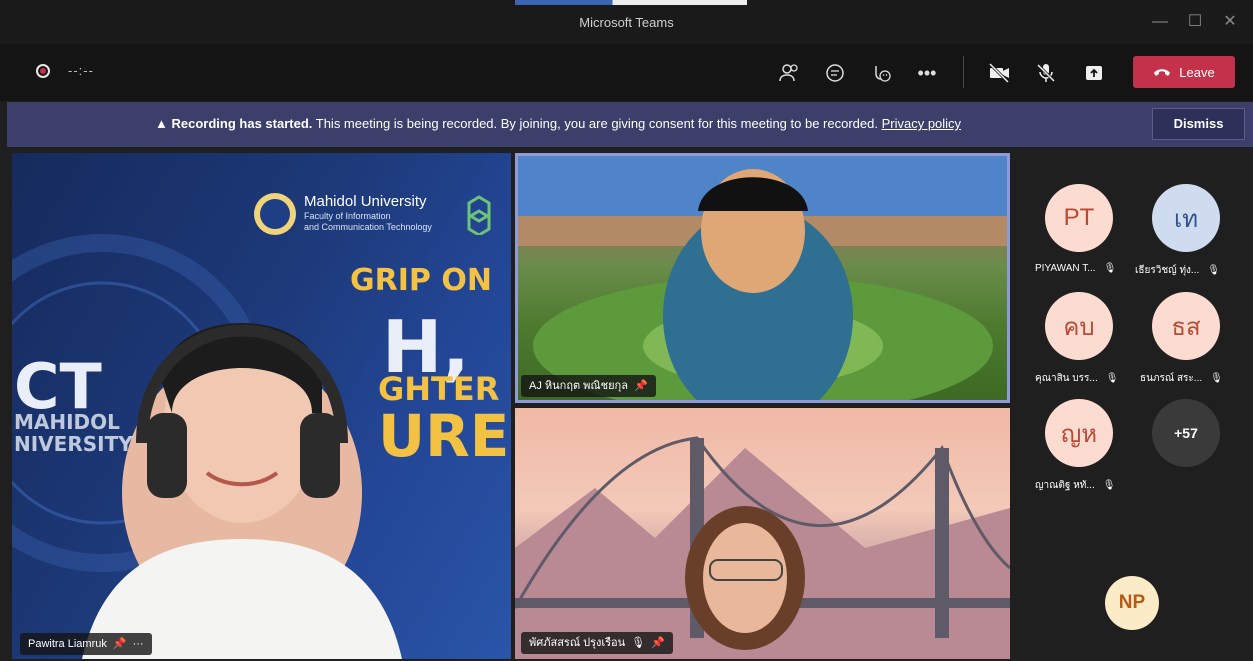 This screenshot has width=1253, height=661. I want to click on recording-indicator-icon, so click(43, 71).